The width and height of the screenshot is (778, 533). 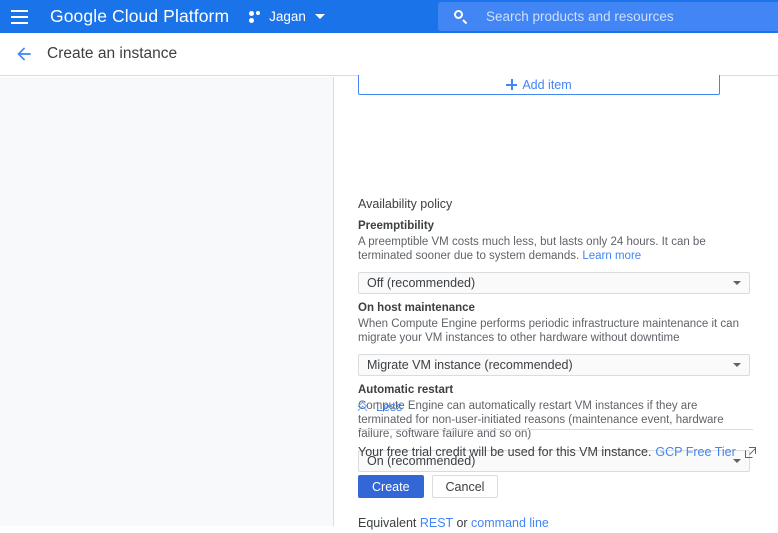 I want to click on equivalent-rest-link: REST, so click(x=436, y=523).